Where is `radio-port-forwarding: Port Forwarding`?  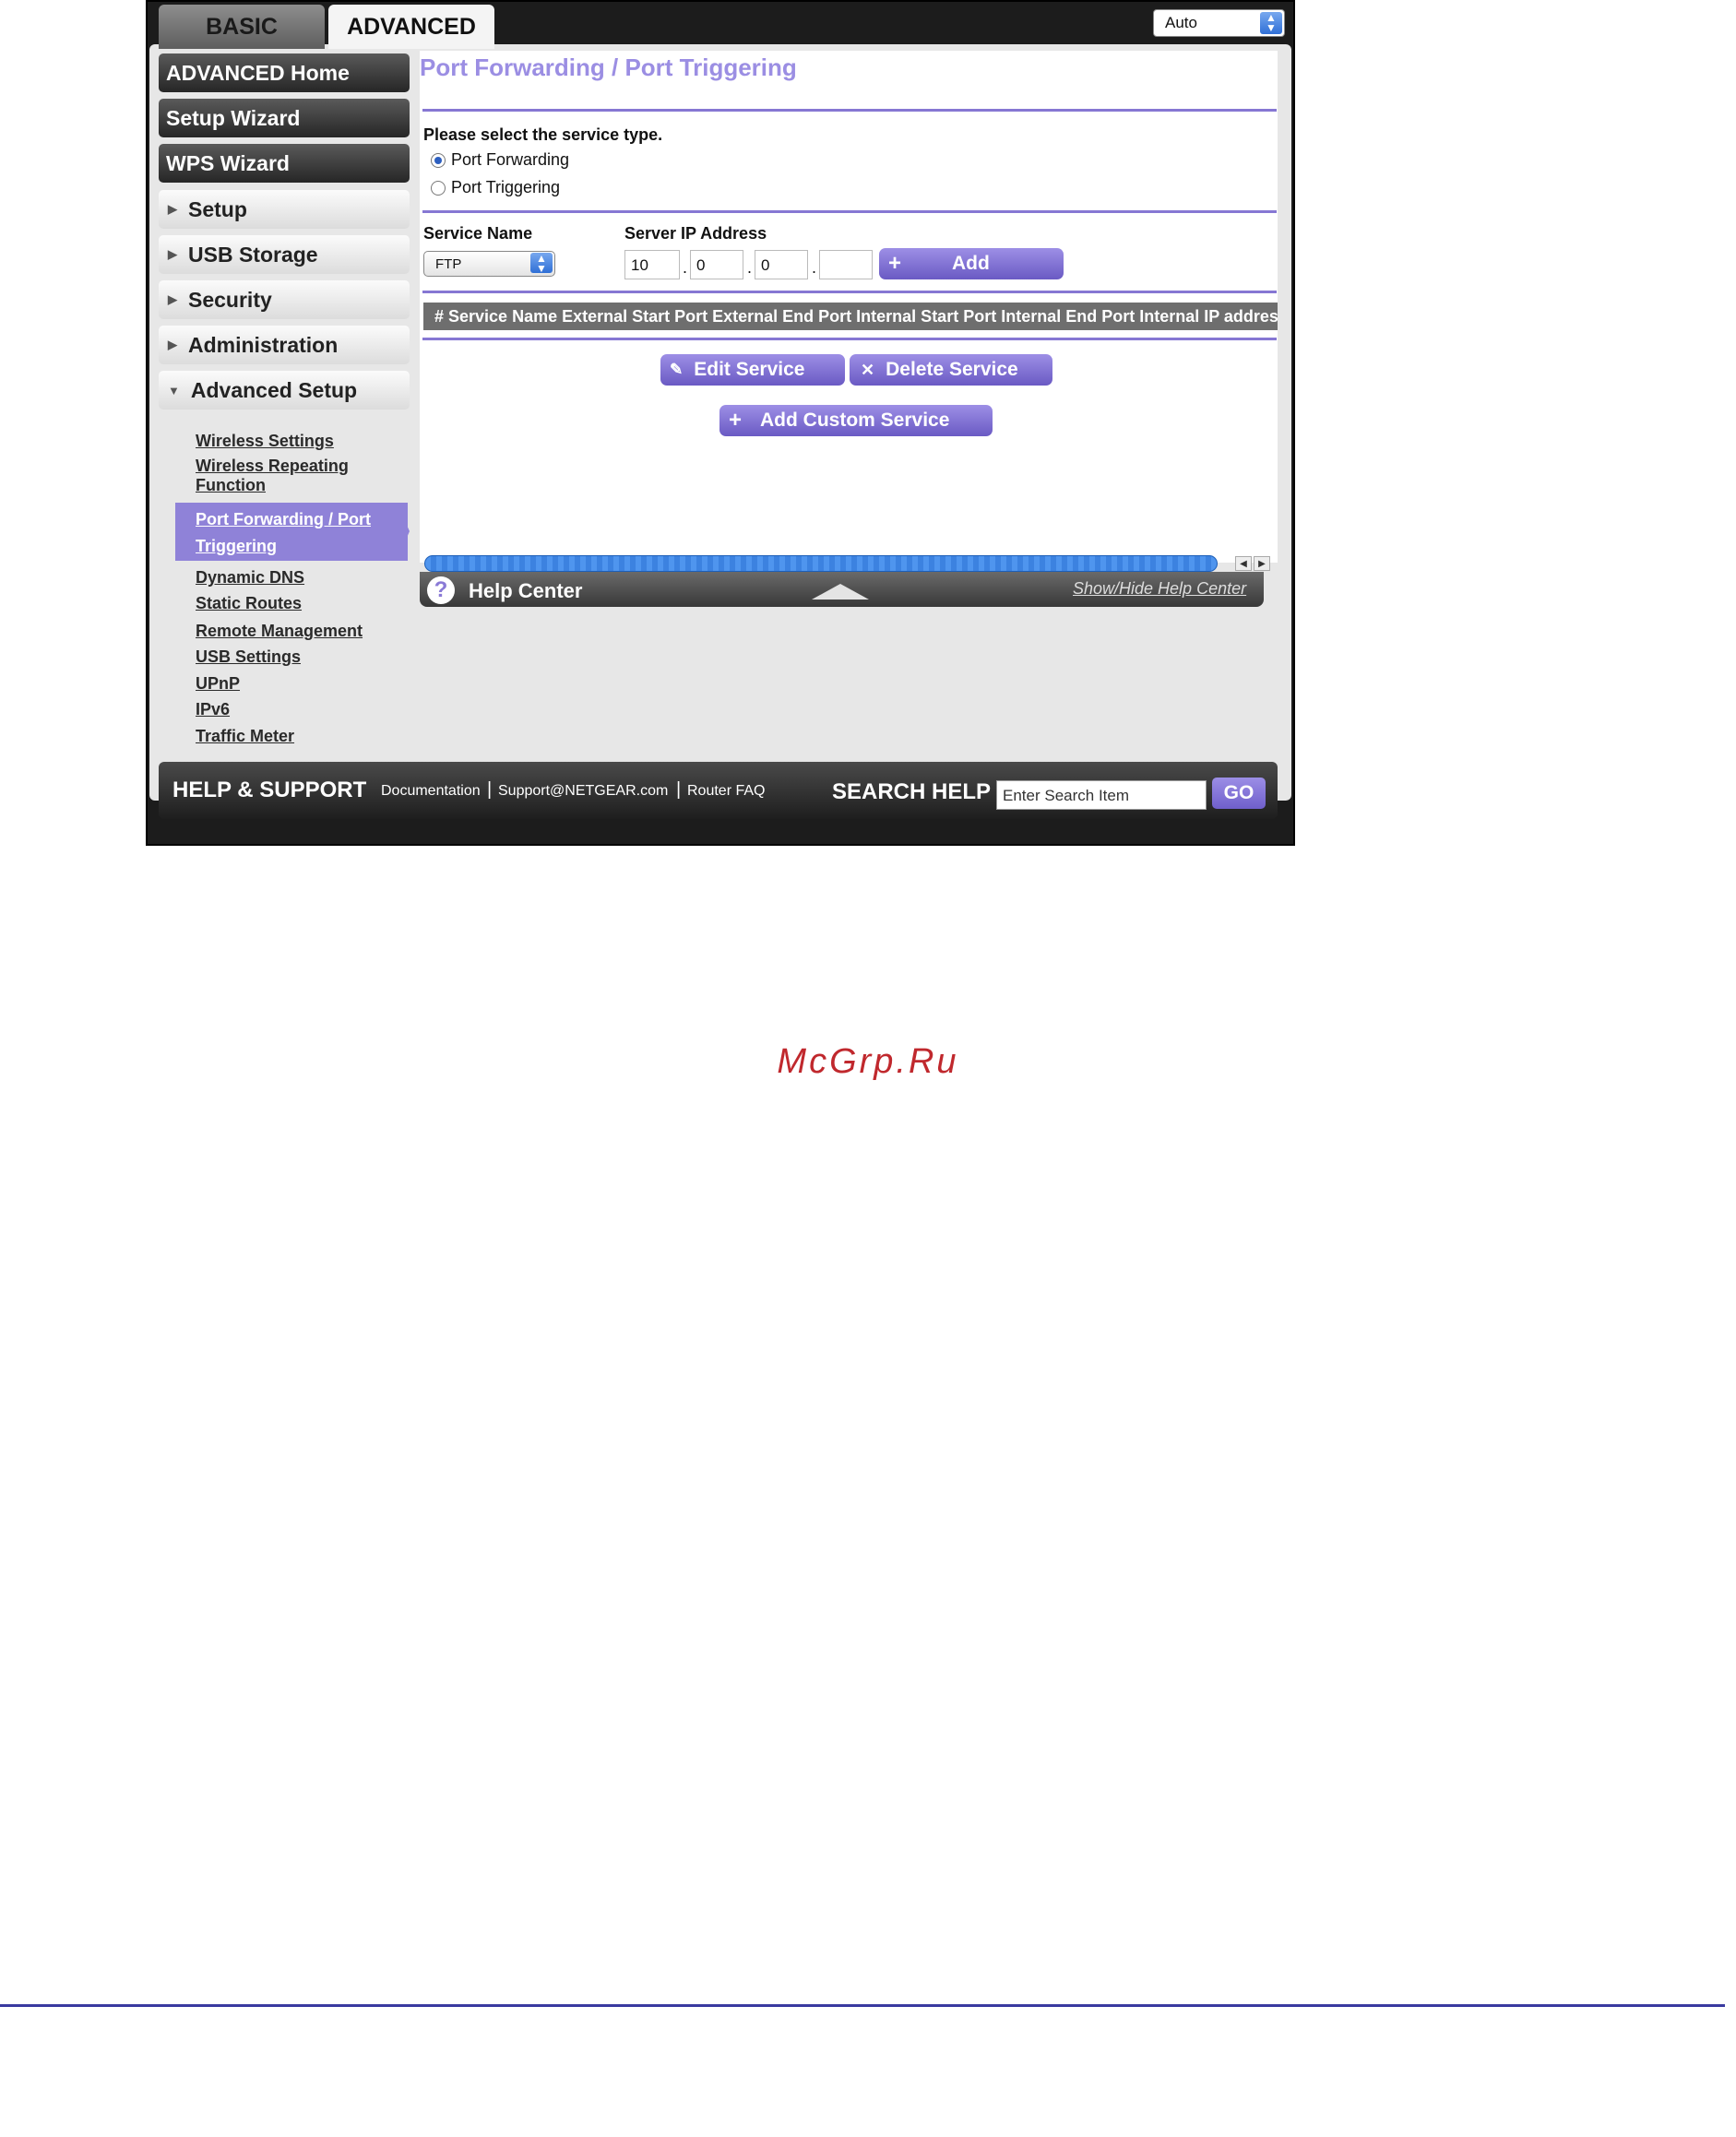 radio-port-forwarding: Port Forwarding is located at coordinates (500, 160).